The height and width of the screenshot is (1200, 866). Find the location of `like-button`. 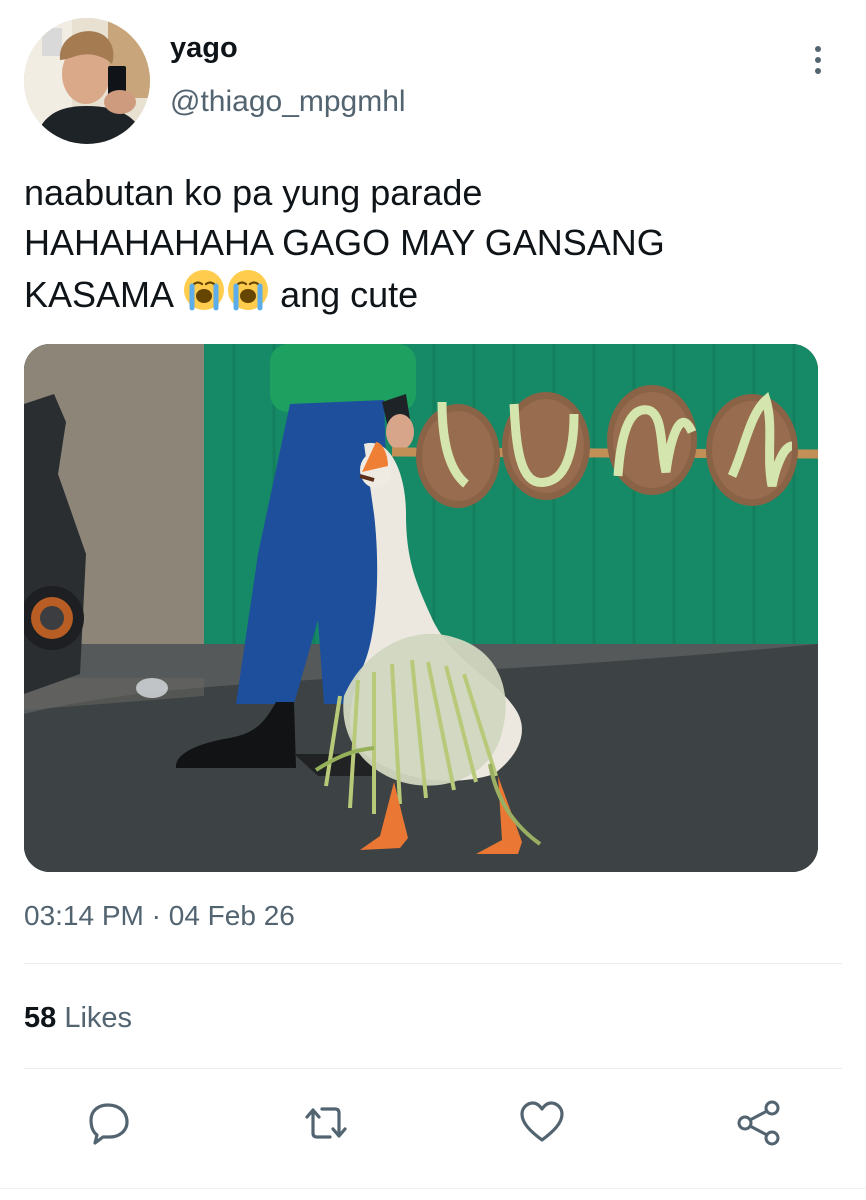

like-button is located at coordinates (542, 1123).